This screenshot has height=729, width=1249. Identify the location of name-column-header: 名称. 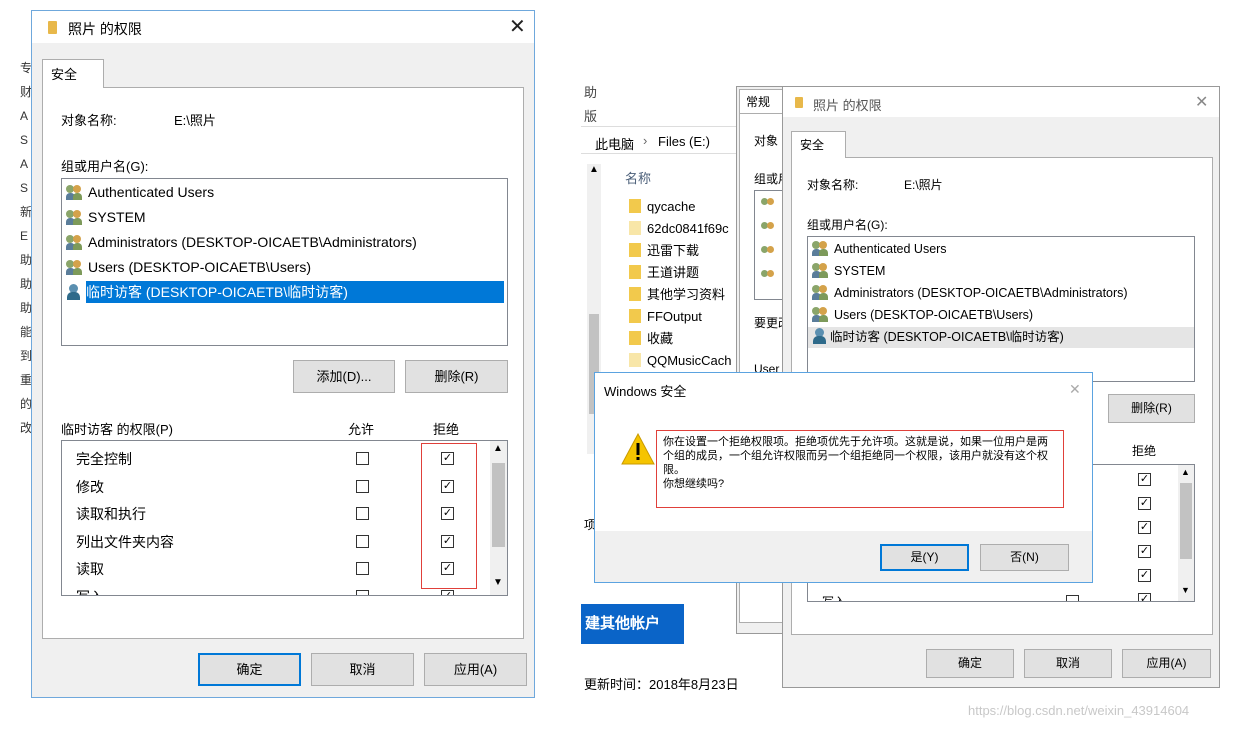
(638, 177).